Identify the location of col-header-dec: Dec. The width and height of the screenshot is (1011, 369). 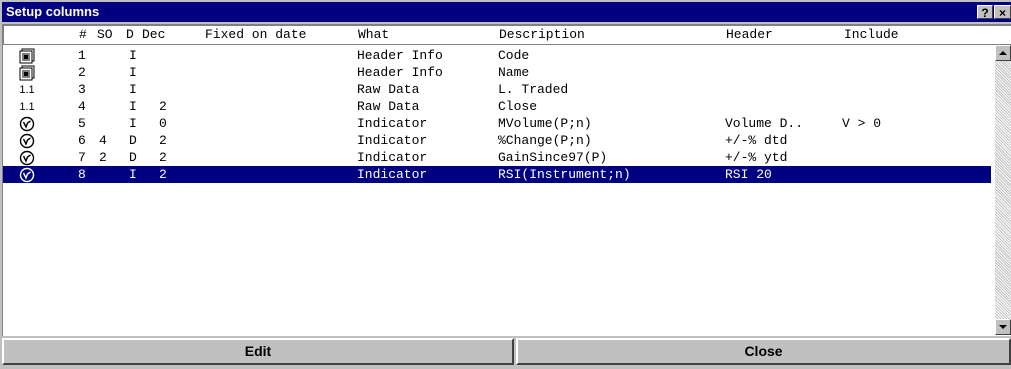
(153, 35).